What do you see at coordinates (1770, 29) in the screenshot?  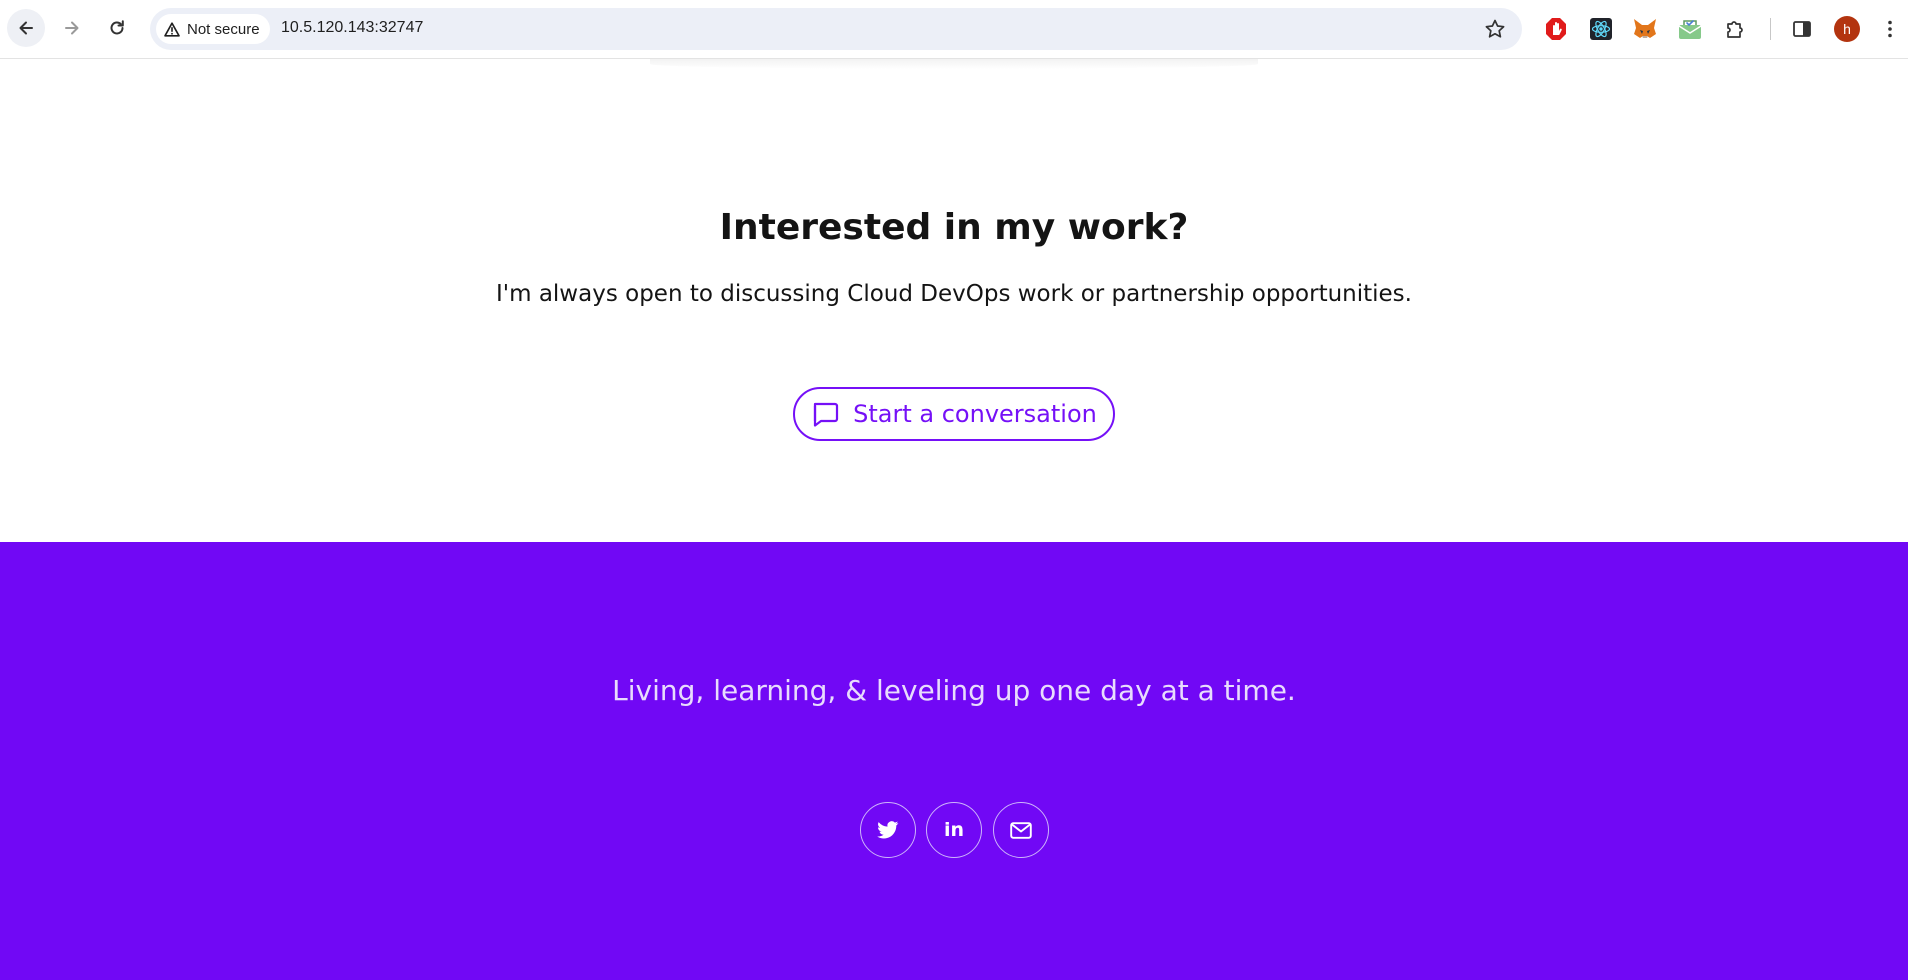 I see `toolbar-divider` at bounding box center [1770, 29].